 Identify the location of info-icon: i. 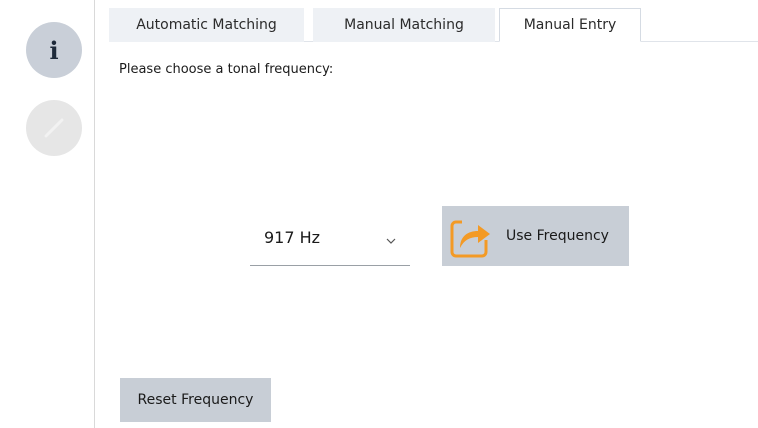
(54, 50).